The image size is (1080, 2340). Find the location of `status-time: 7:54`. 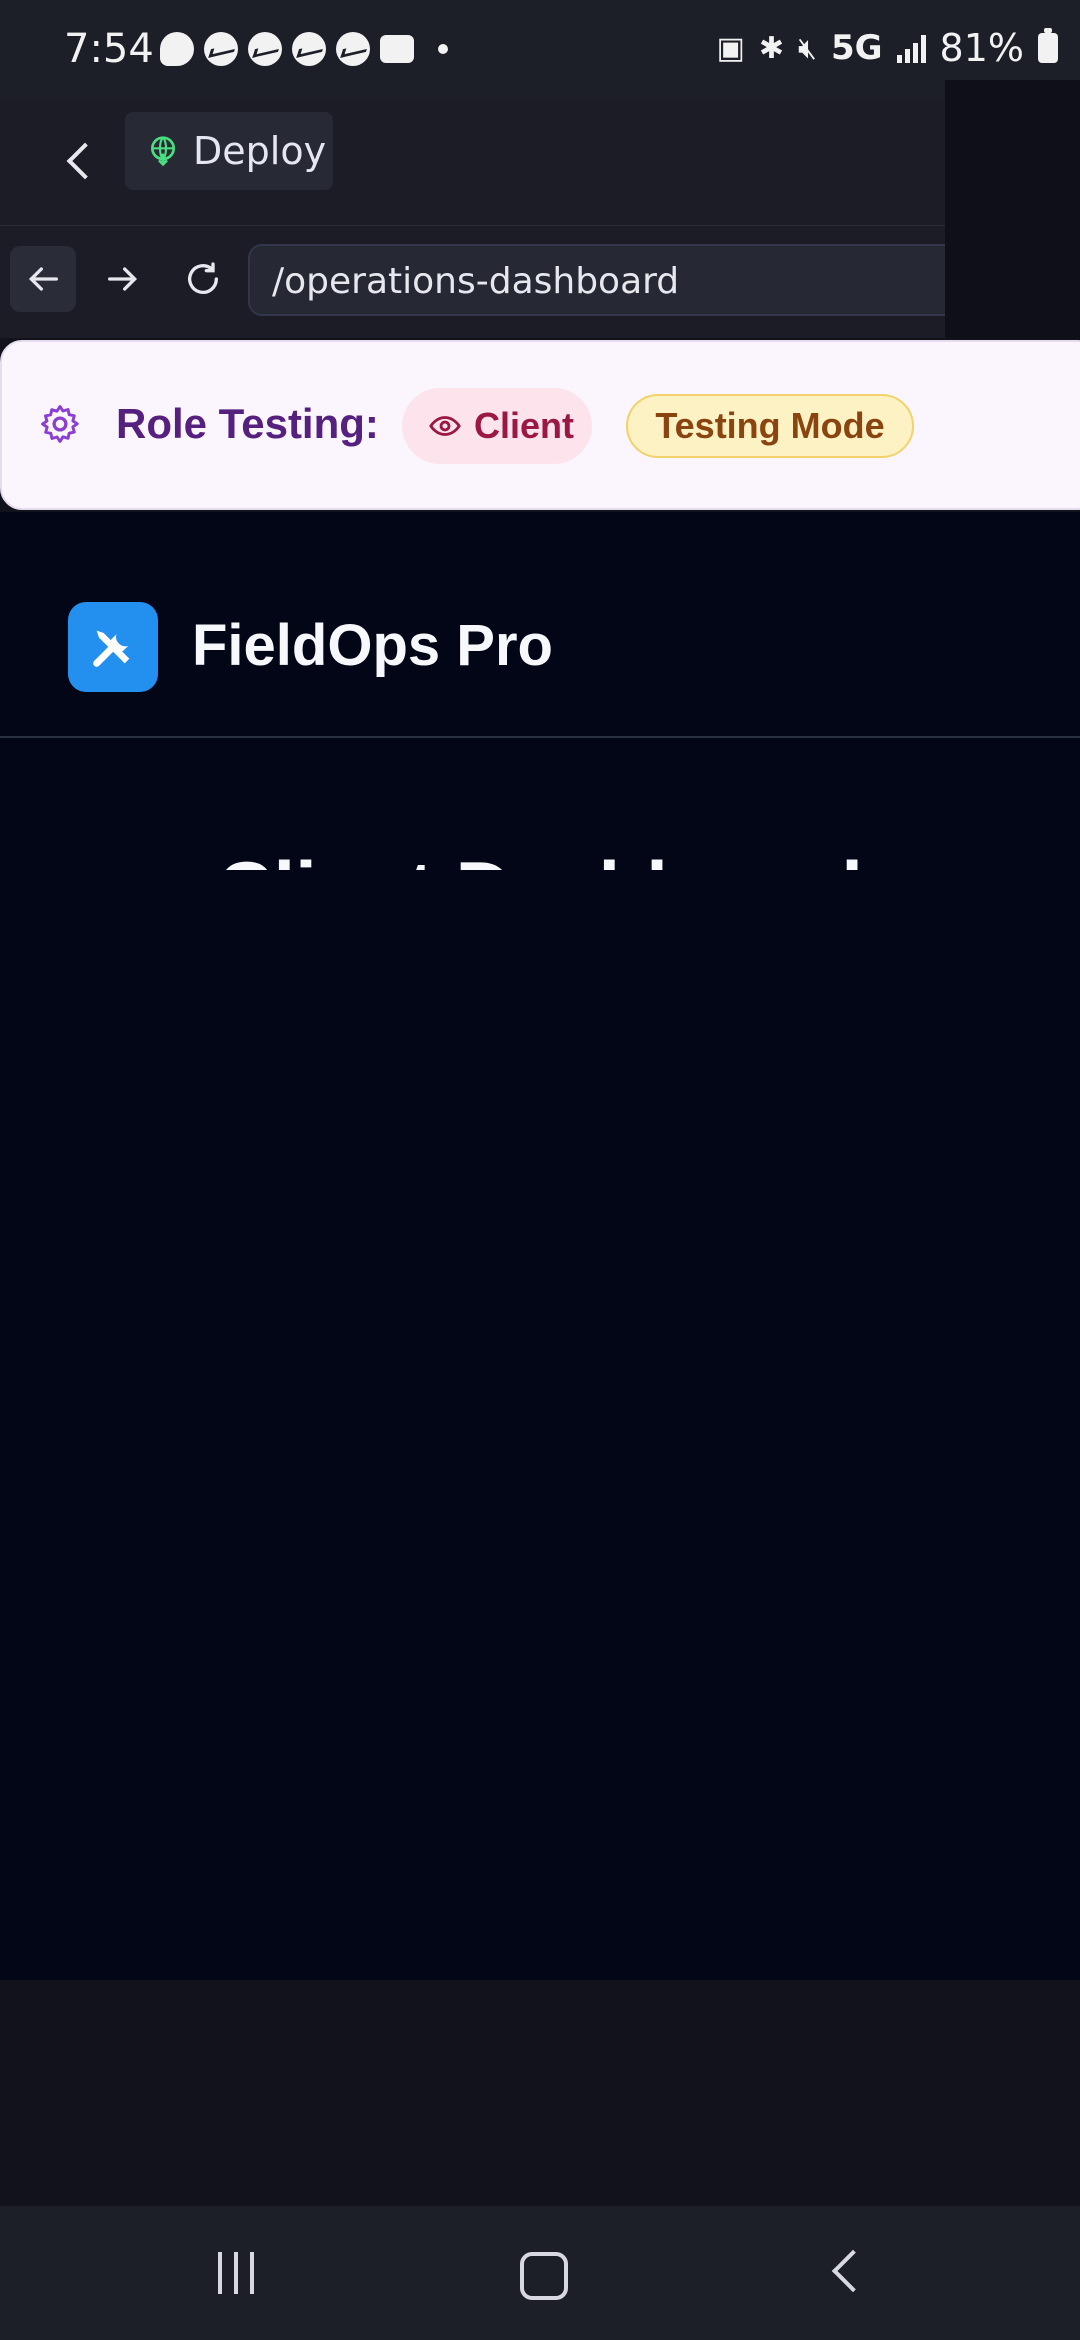

status-time: 7:54 is located at coordinates (109, 49).